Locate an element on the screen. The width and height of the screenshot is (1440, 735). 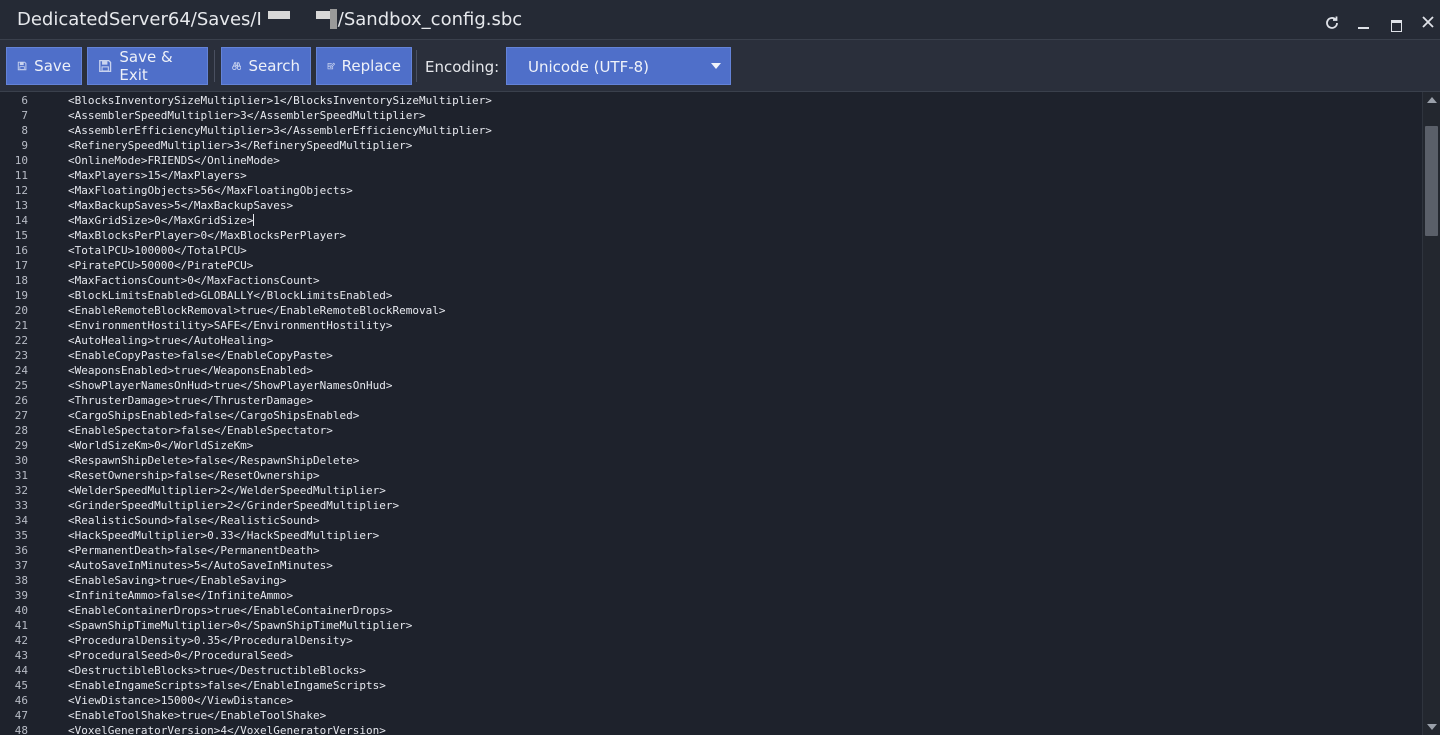
code-line: 10 <OnlineMode>FRIENDS</OnlineMode> is located at coordinates (711, 160).